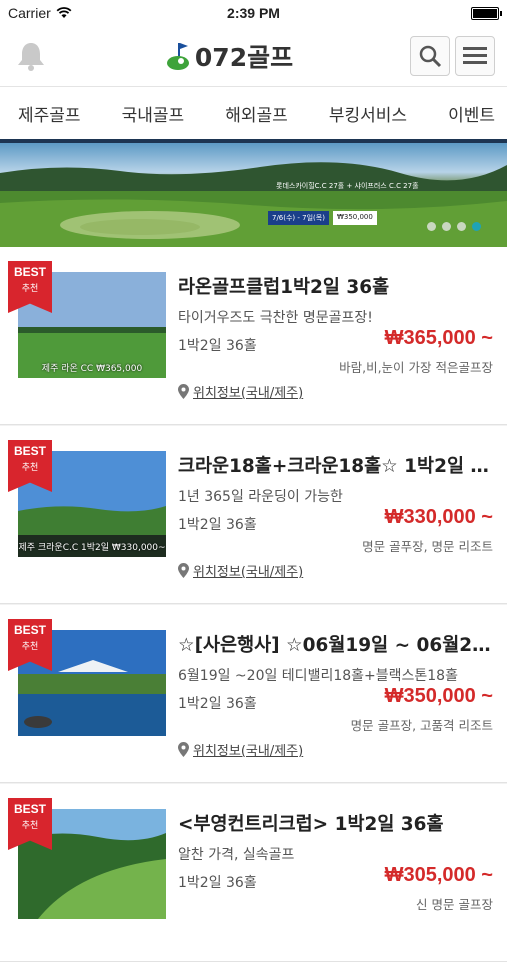 This screenshot has width=507, height=962. I want to click on tab-event: 이벤트, so click(471, 113).